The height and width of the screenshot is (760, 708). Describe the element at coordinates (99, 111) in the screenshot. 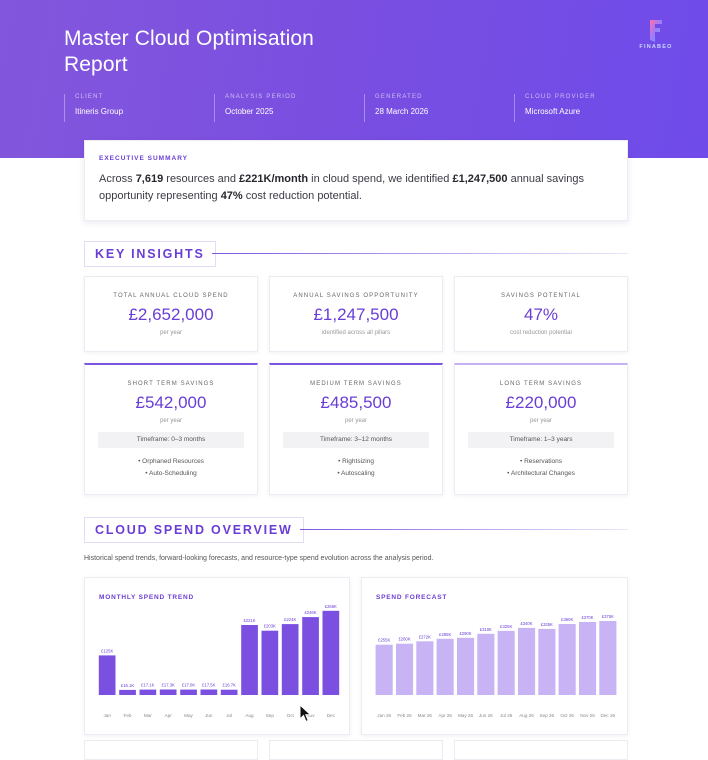

I see `meta-value: Itineris Group` at that location.